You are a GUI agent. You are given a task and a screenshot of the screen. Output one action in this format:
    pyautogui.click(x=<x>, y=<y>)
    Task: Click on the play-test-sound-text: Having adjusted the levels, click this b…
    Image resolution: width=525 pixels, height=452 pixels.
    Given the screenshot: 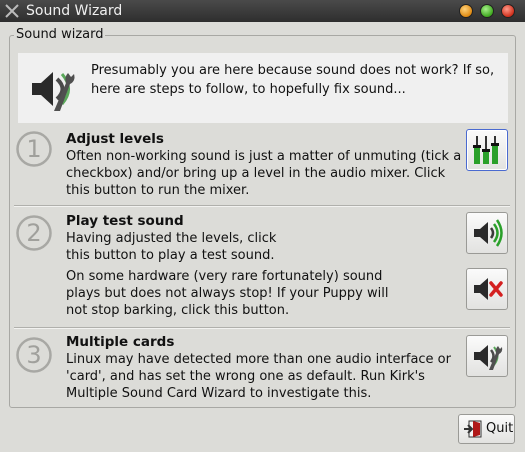 What is the action you would take?
    pyautogui.click(x=171, y=247)
    